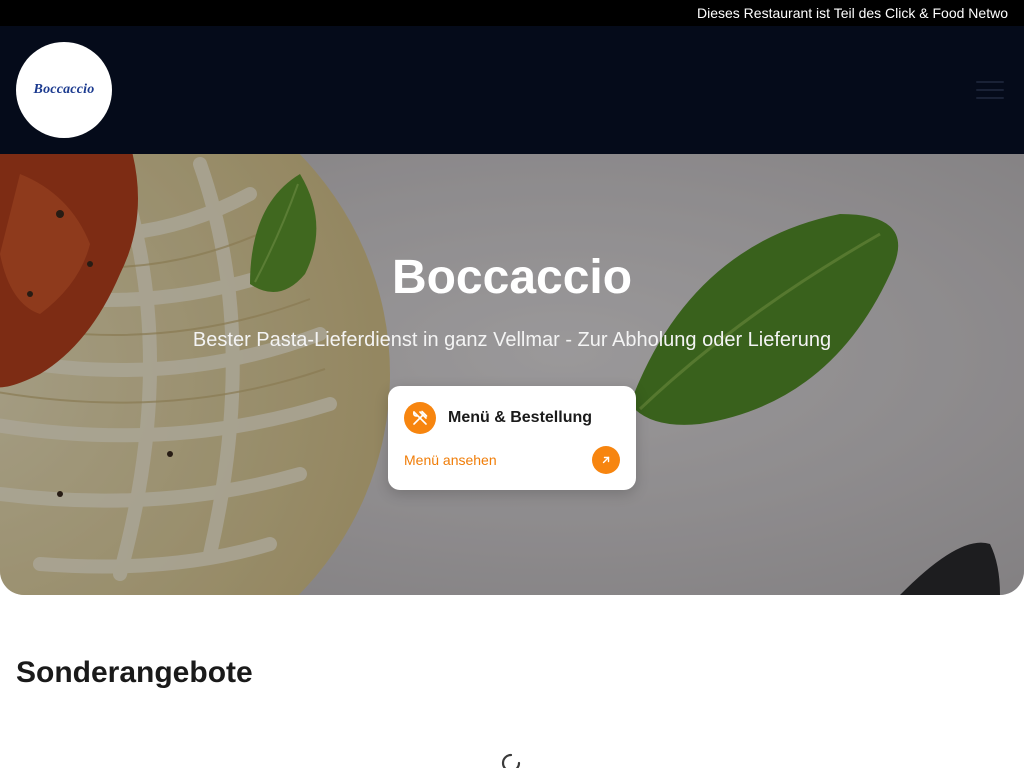  What do you see at coordinates (420, 418) in the screenshot?
I see `cutlery-icon` at bounding box center [420, 418].